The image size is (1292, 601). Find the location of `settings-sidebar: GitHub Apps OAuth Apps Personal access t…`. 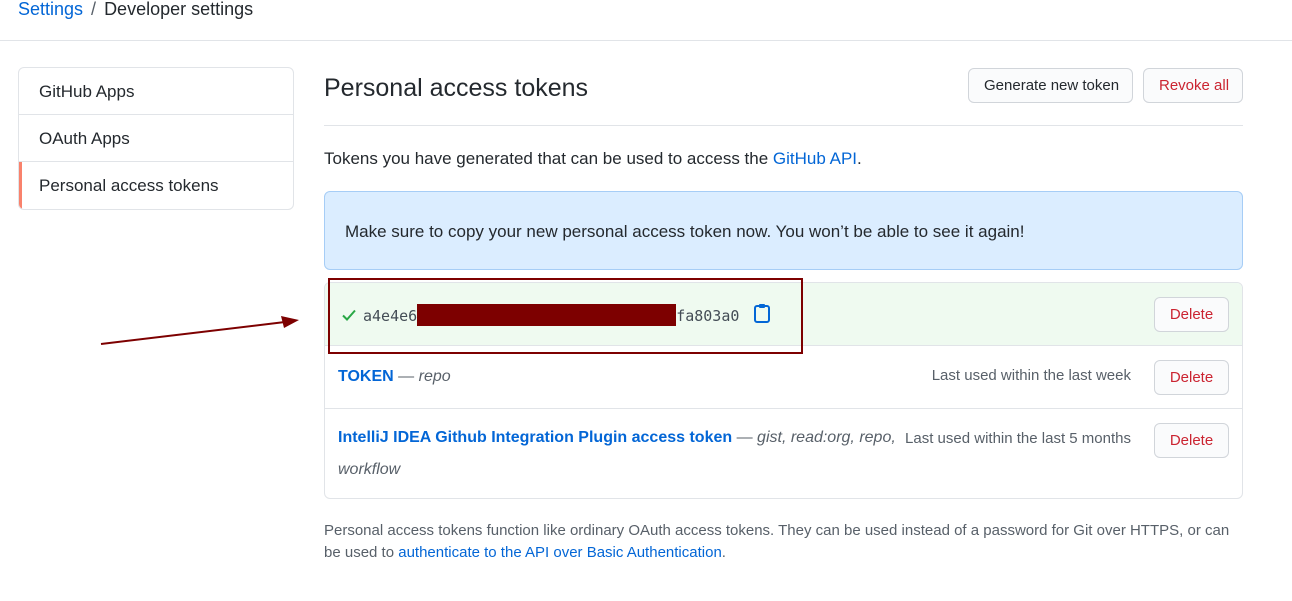

settings-sidebar: GitHub Apps OAuth Apps Personal access t… is located at coordinates (156, 138).